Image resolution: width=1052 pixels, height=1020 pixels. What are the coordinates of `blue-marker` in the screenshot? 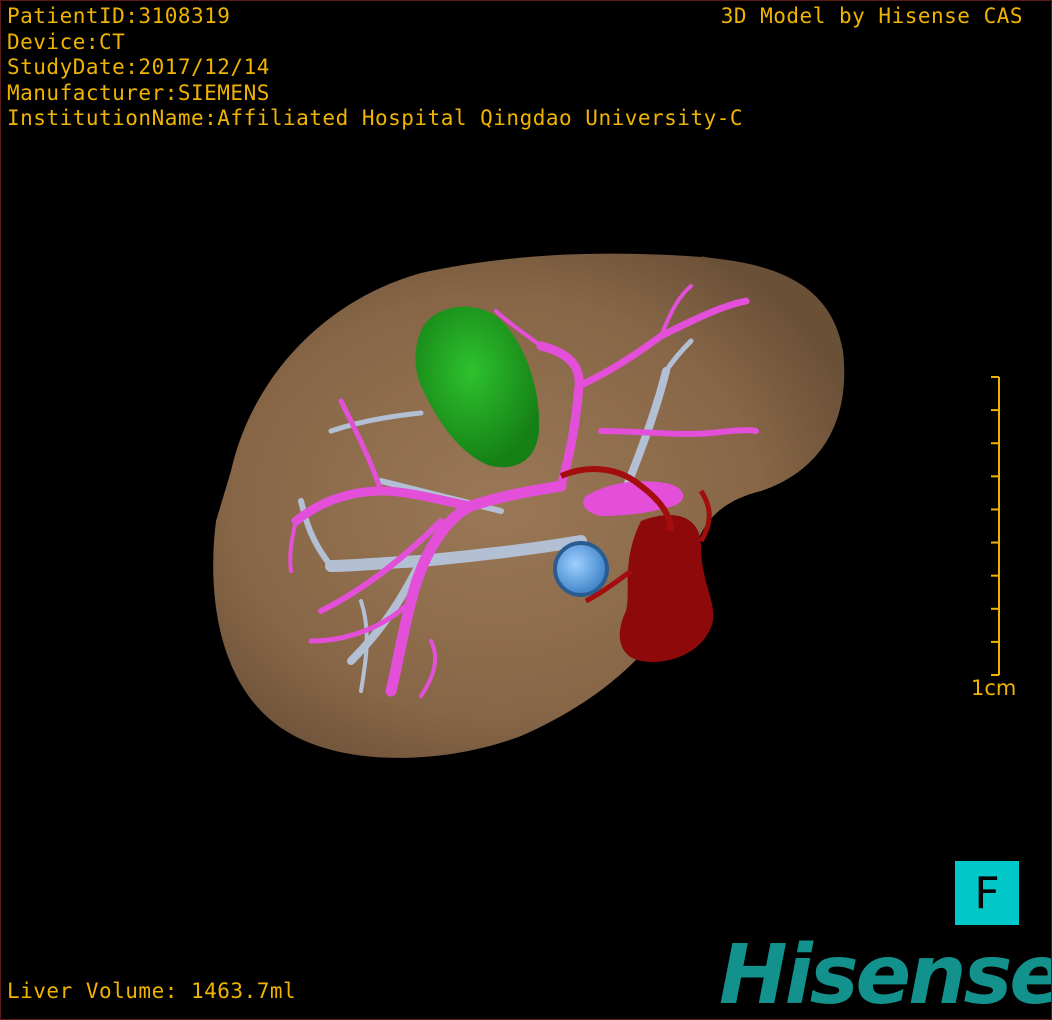 It's located at (581, 569).